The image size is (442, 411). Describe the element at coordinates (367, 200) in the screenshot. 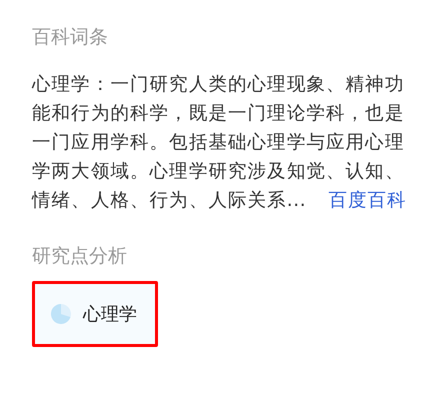

I see `source-link: 百度百科` at that location.